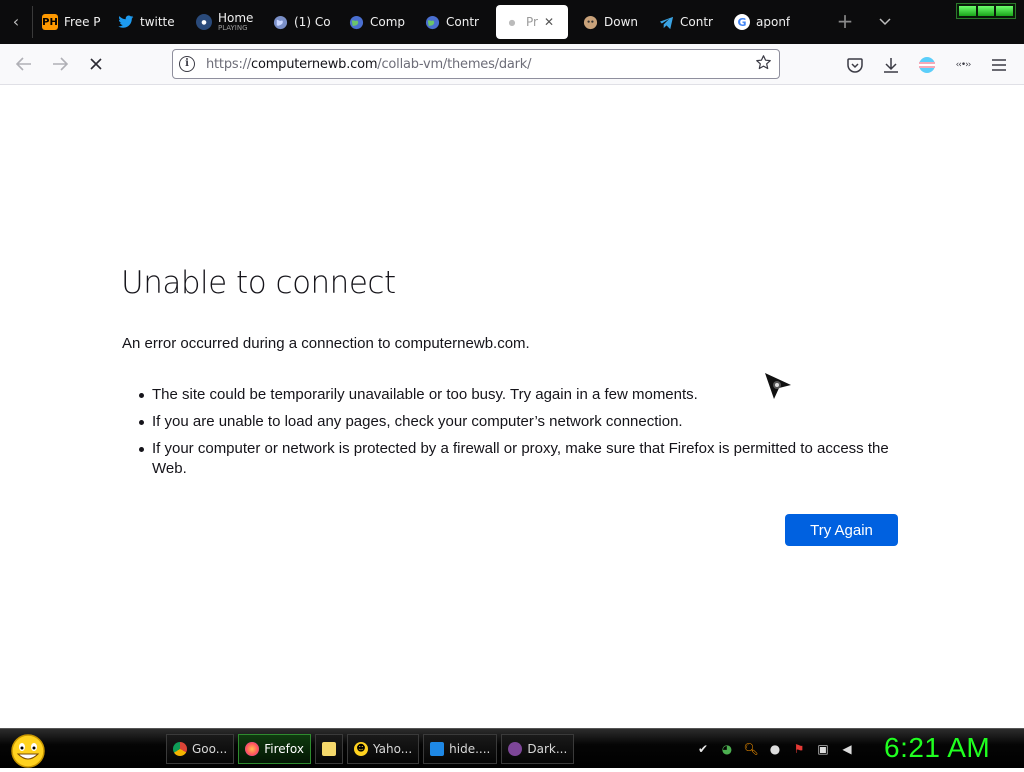 The image size is (1024, 772). What do you see at coordinates (314, 64) in the screenshot?
I see `url-domain: computernewb.com` at bounding box center [314, 64].